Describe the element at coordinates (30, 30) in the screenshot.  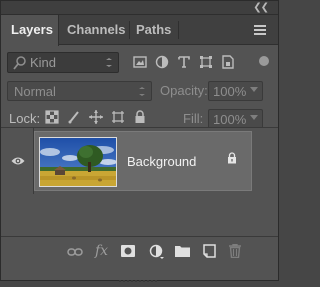
I see `tab-layers: Layers` at that location.